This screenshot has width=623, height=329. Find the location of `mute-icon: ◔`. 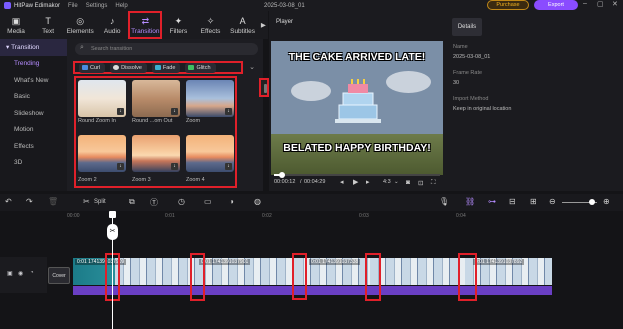

mute-icon: ◔ is located at coordinates (32, 273).